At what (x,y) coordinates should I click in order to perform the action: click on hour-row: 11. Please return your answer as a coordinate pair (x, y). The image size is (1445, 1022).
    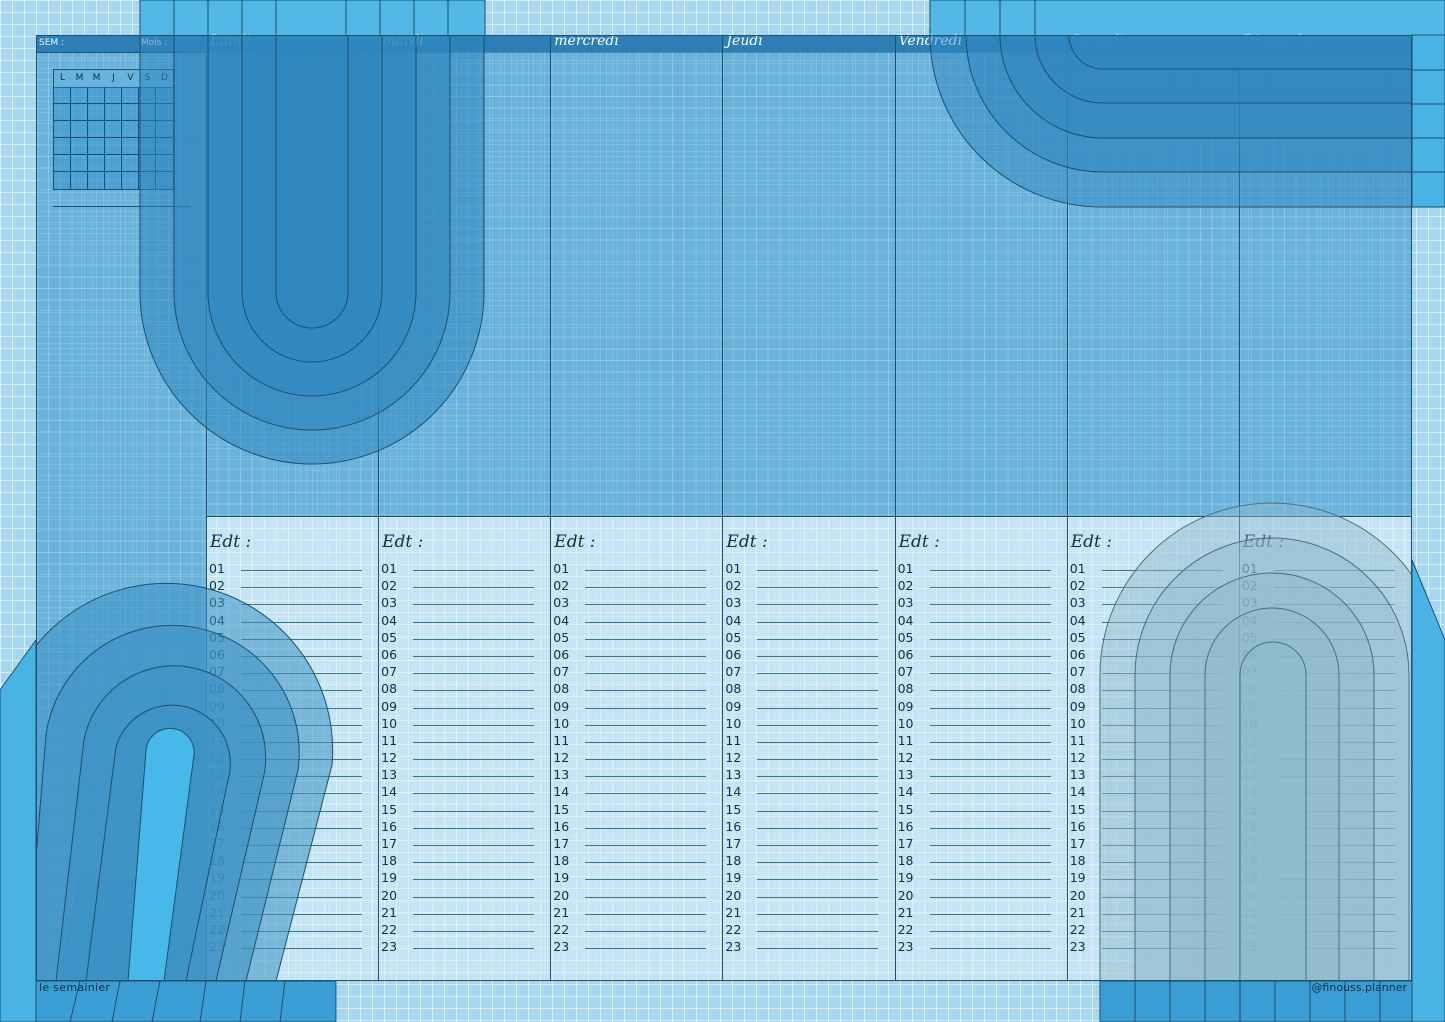
    Looking at the image, I should click on (1326, 741).